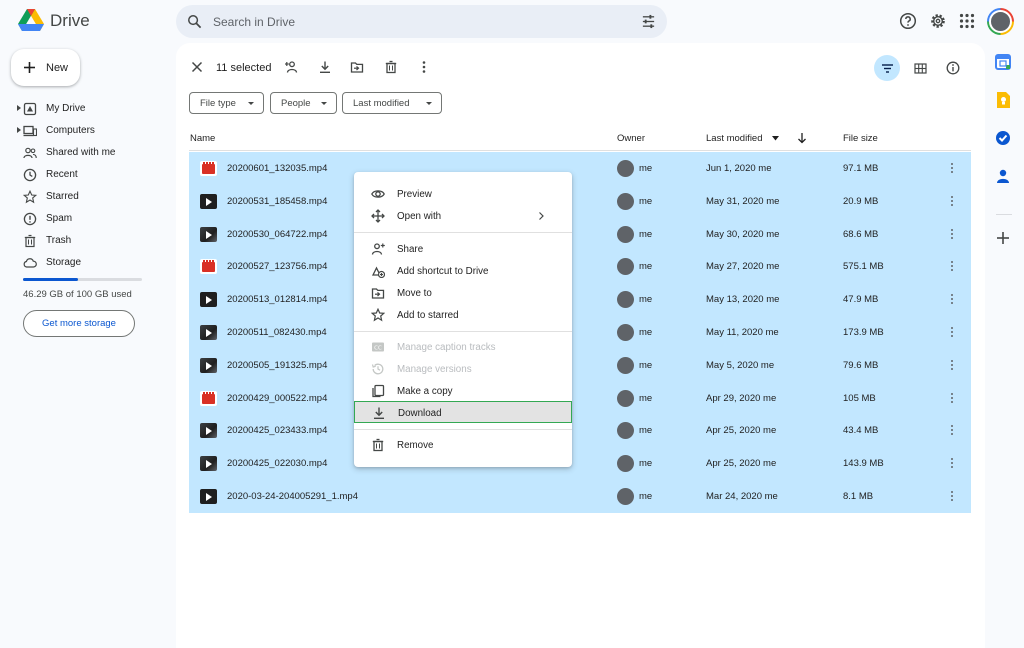 This screenshot has height=648, width=1024. I want to click on sidebar-item-label: Starred, so click(62, 196).